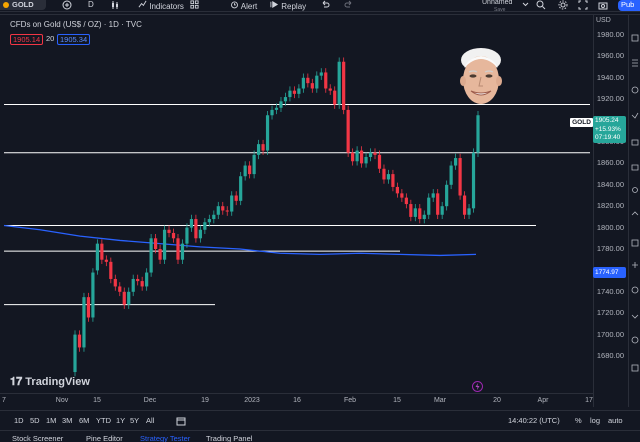 The image size is (640, 442). What do you see at coordinates (578, 420) in the screenshot?
I see `percent-toggle: %` at bounding box center [578, 420].